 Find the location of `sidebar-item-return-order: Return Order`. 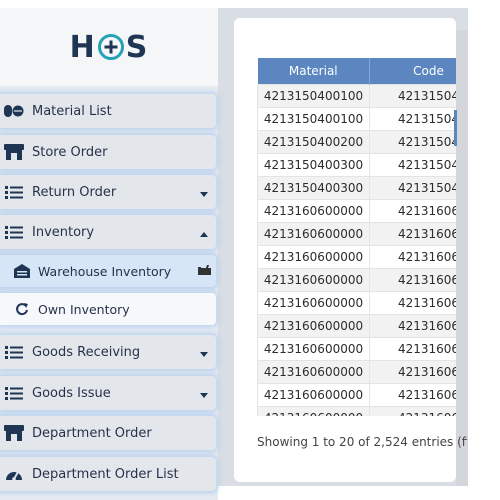

sidebar-item-return-order: Return Order is located at coordinates (108, 192).